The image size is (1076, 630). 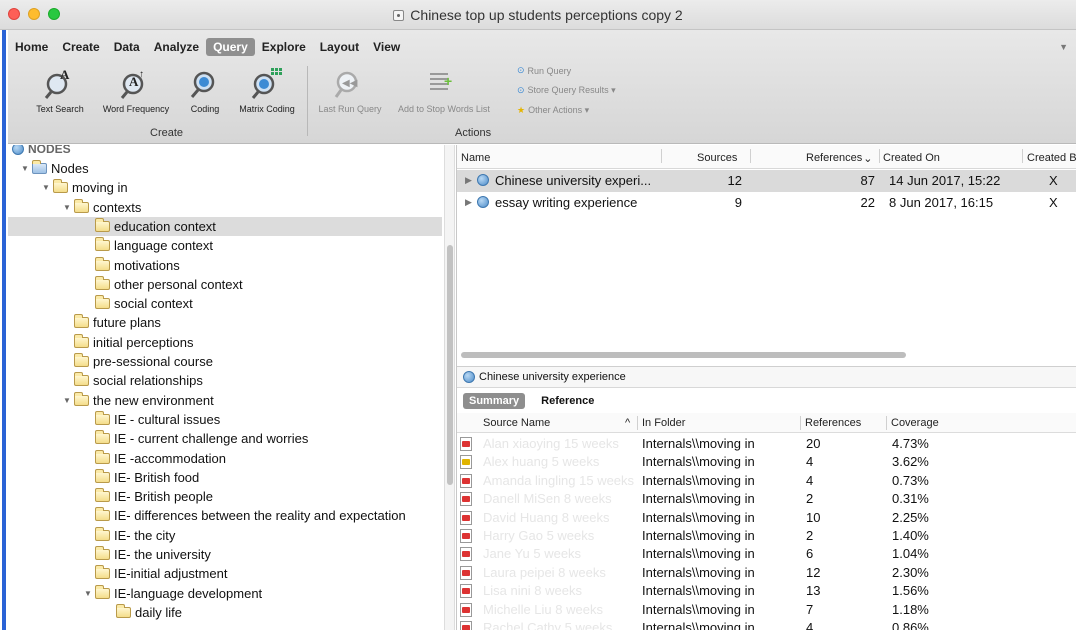 What do you see at coordinates (127, 47) in the screenshot?
I see `tab-data: Data` at bounding box center [127, 47].